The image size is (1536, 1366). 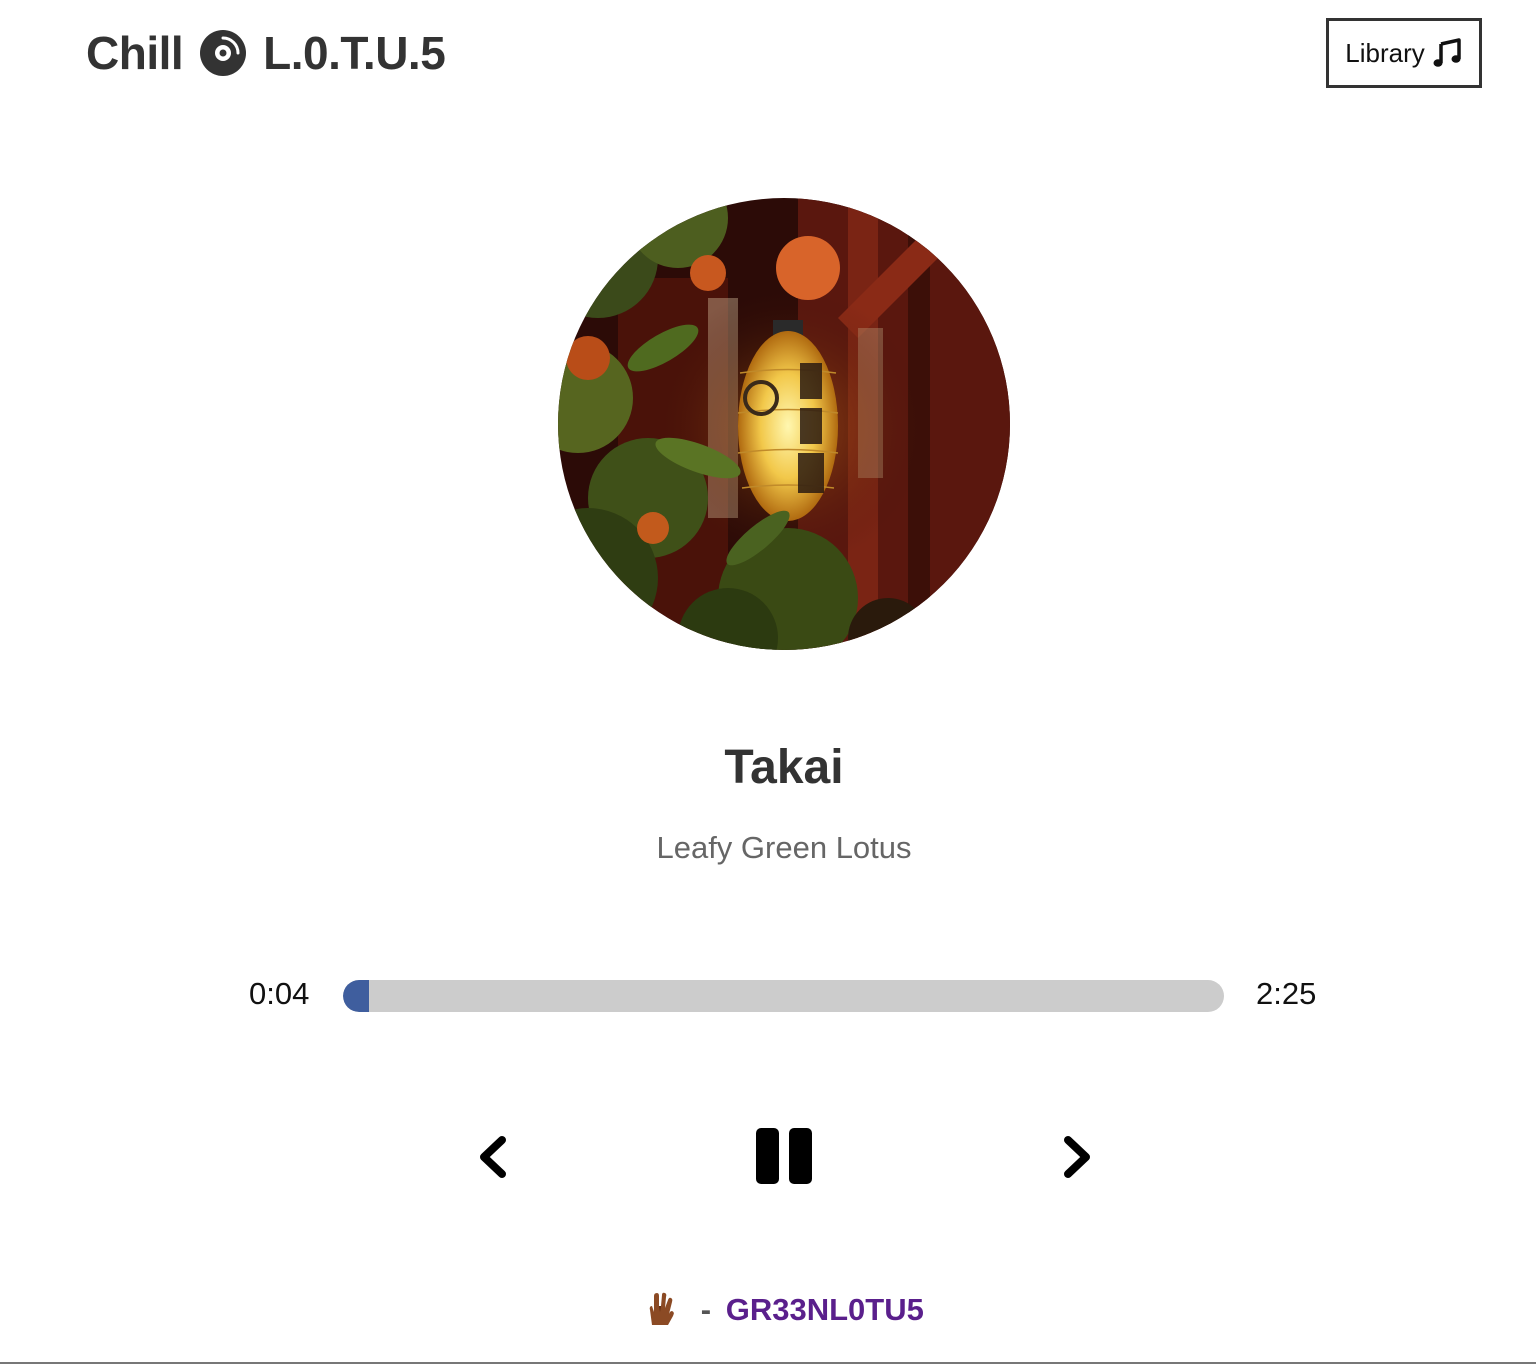 I want to click on app-brand: Chill L.0.T.U.5, so click(x=266, y=53).